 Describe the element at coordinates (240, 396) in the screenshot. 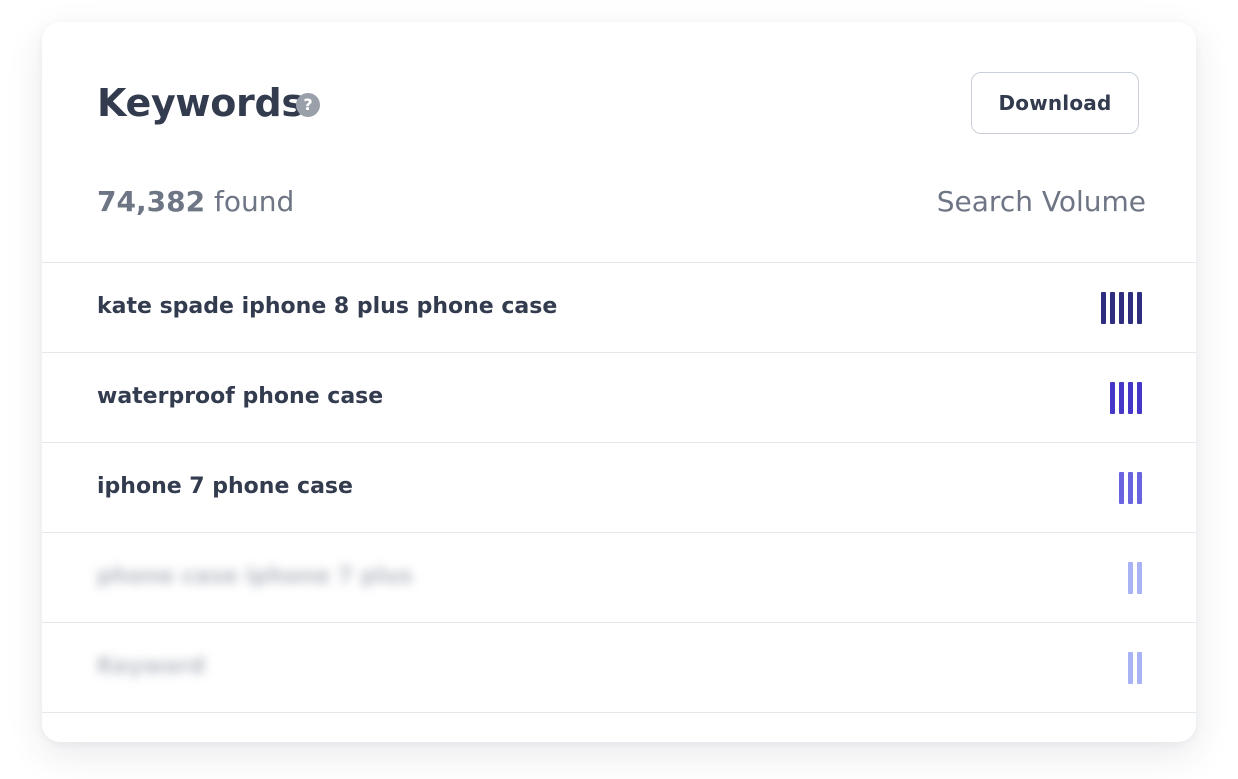

I see `keyword-text: waterproof phone case` at that location.